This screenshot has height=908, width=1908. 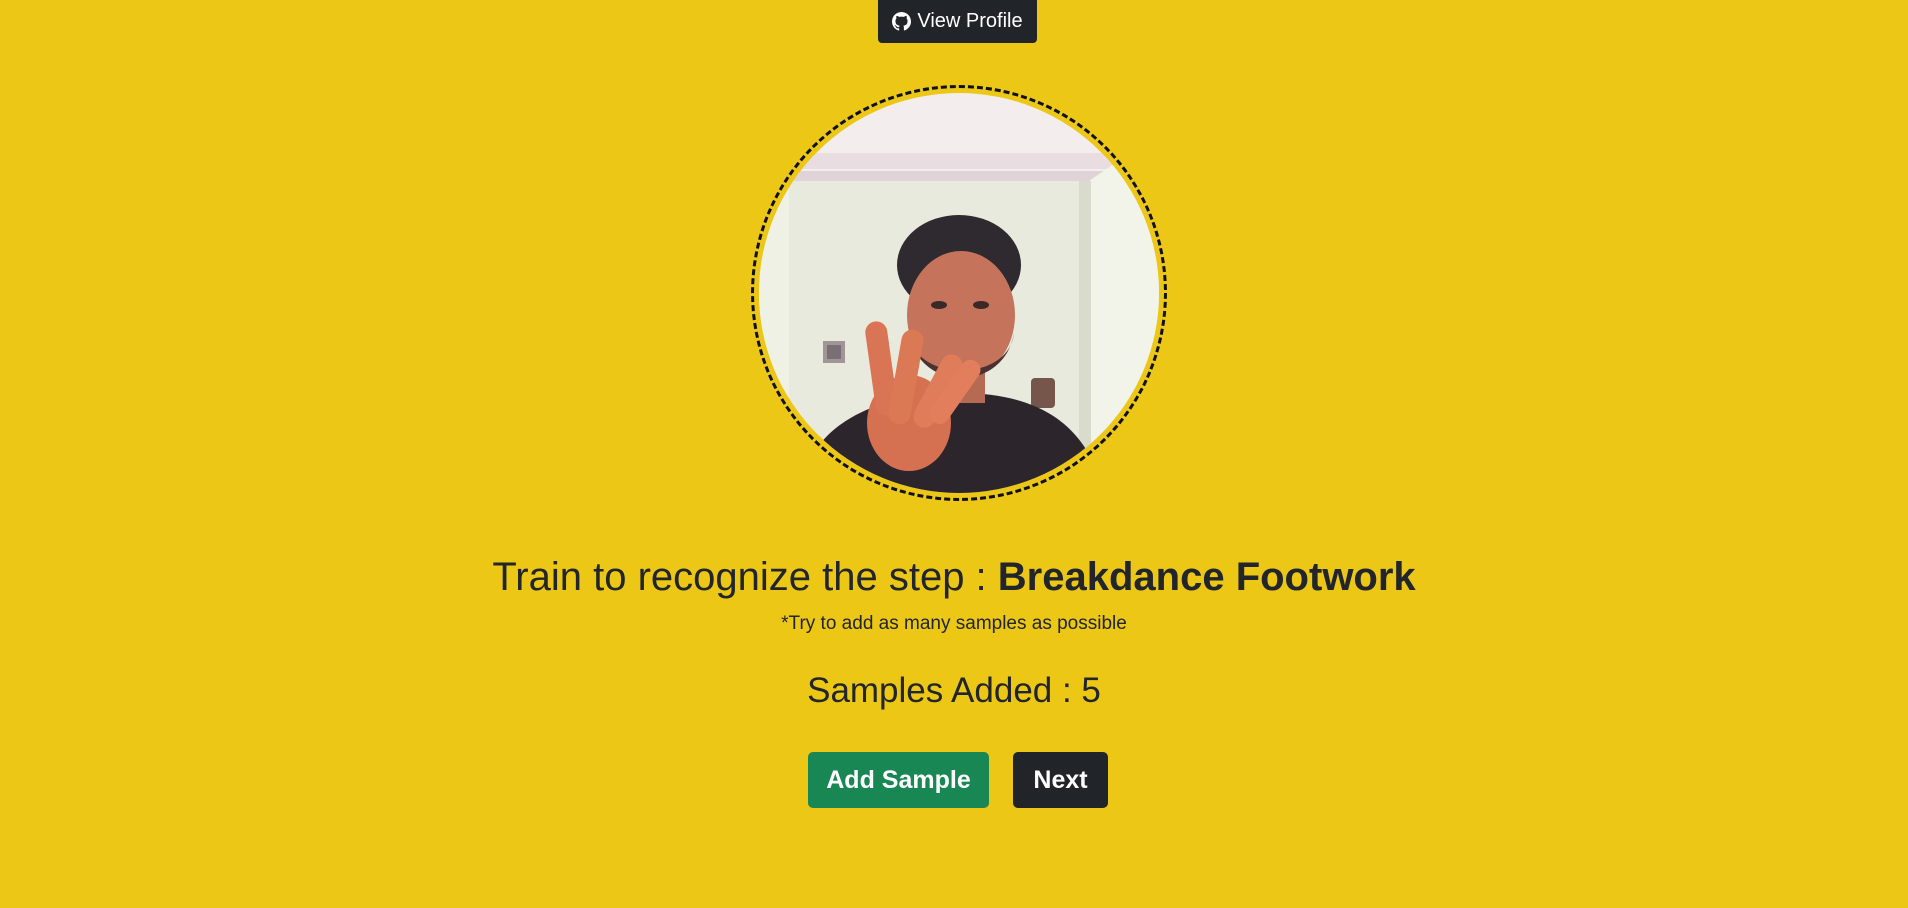 What do you see at coordinates (898, 780) in the screenshot?
I see `add-sample-button: Add Sample` at bounding box center [898, 780].